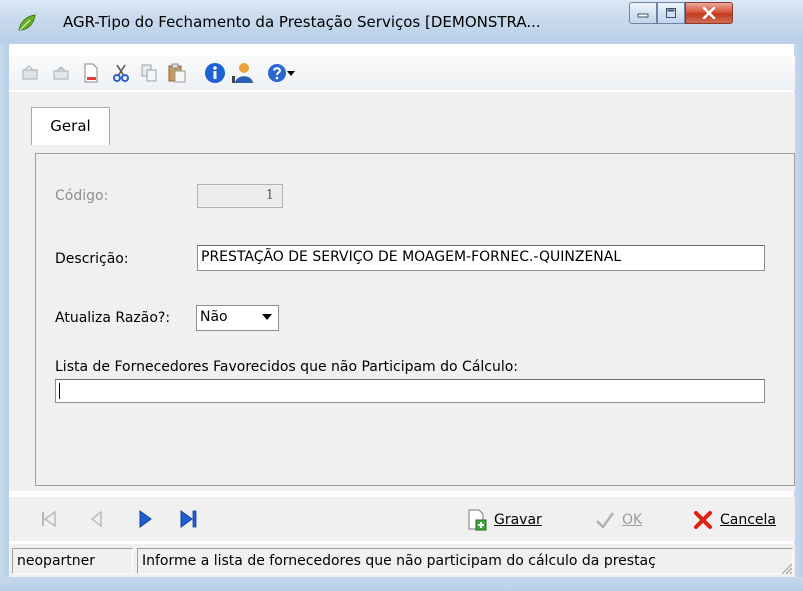 This screenshot has height=591, width=803. What do you see at coordinates (31, 73) in the screenshot?
I see `undo-icon` at bounding box center [31, 73].